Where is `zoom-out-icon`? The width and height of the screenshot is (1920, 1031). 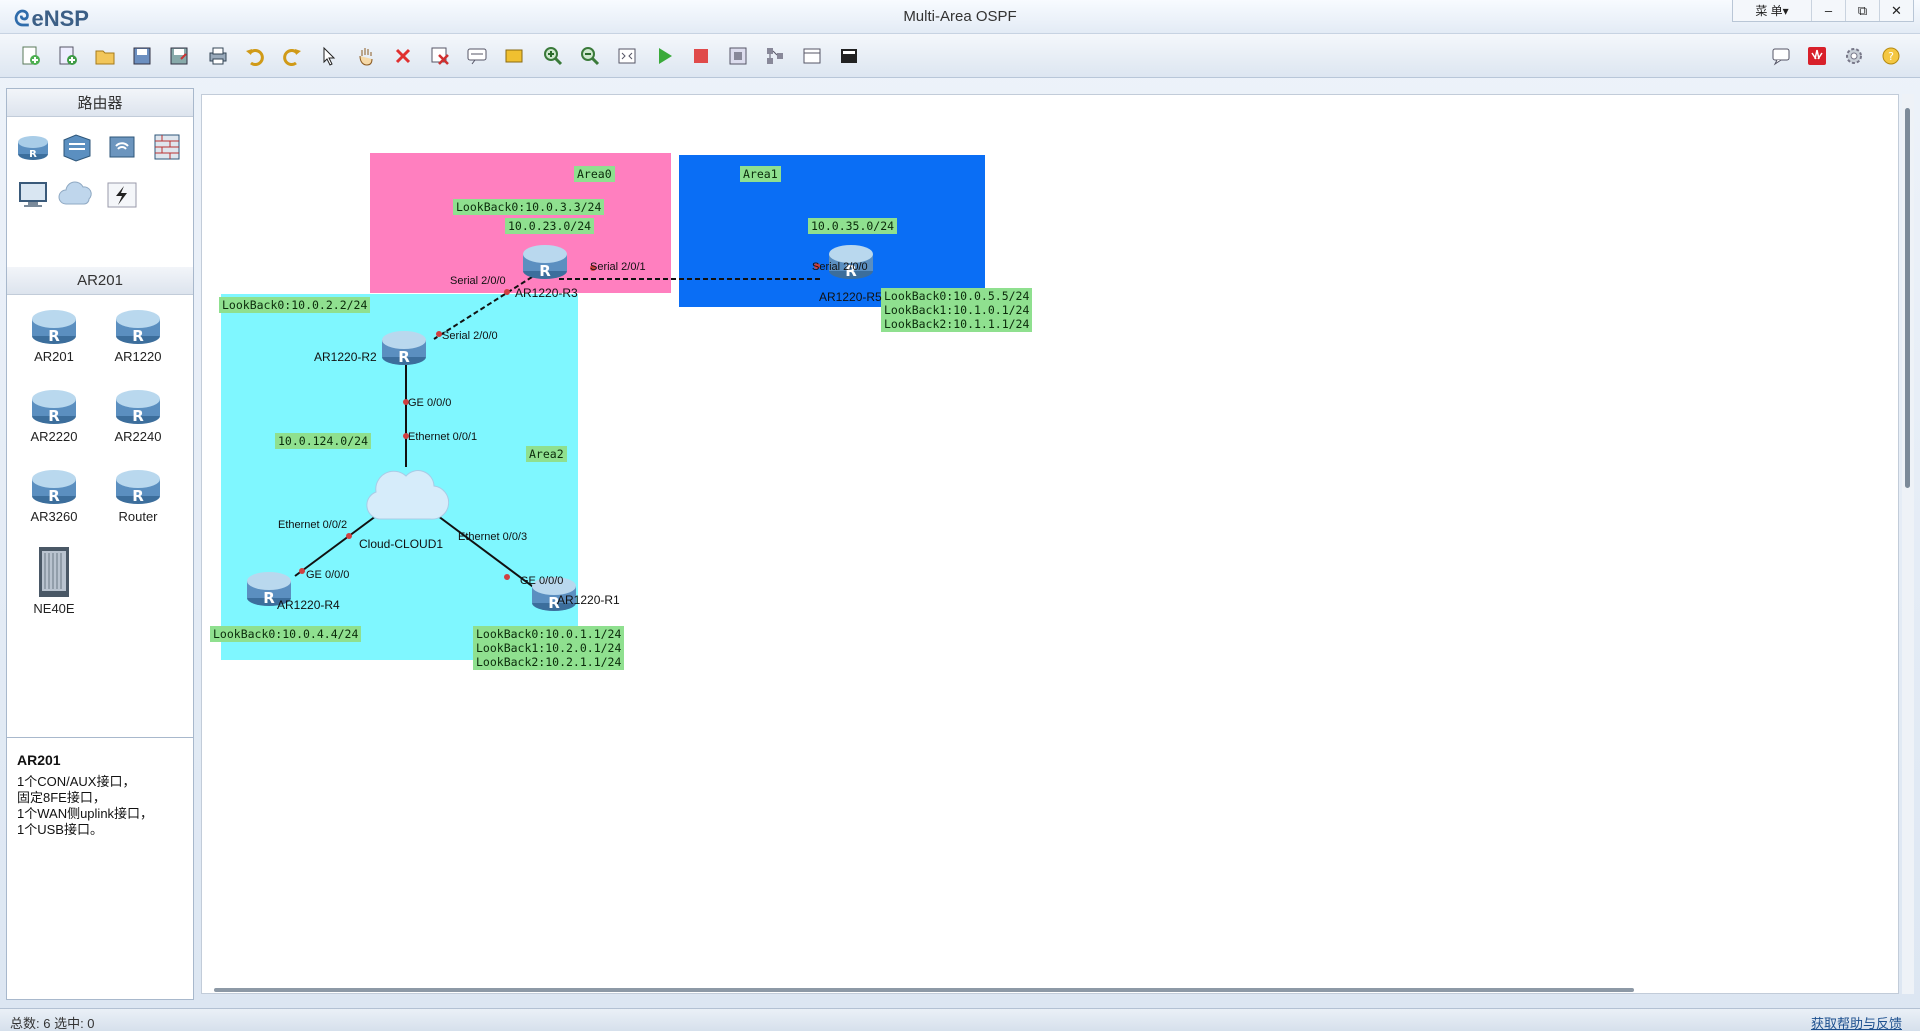 zoom-out-icon is located at coordinates (590, 56).